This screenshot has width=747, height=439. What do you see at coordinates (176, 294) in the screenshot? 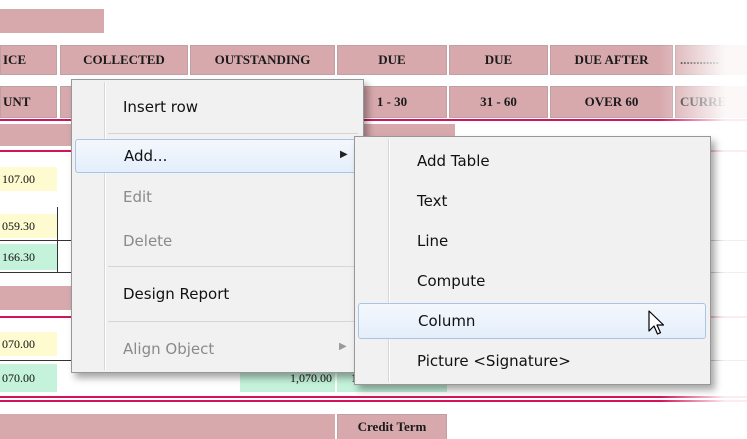
I see `menu-item-label: Design Report` at bounding box center [176, 294].